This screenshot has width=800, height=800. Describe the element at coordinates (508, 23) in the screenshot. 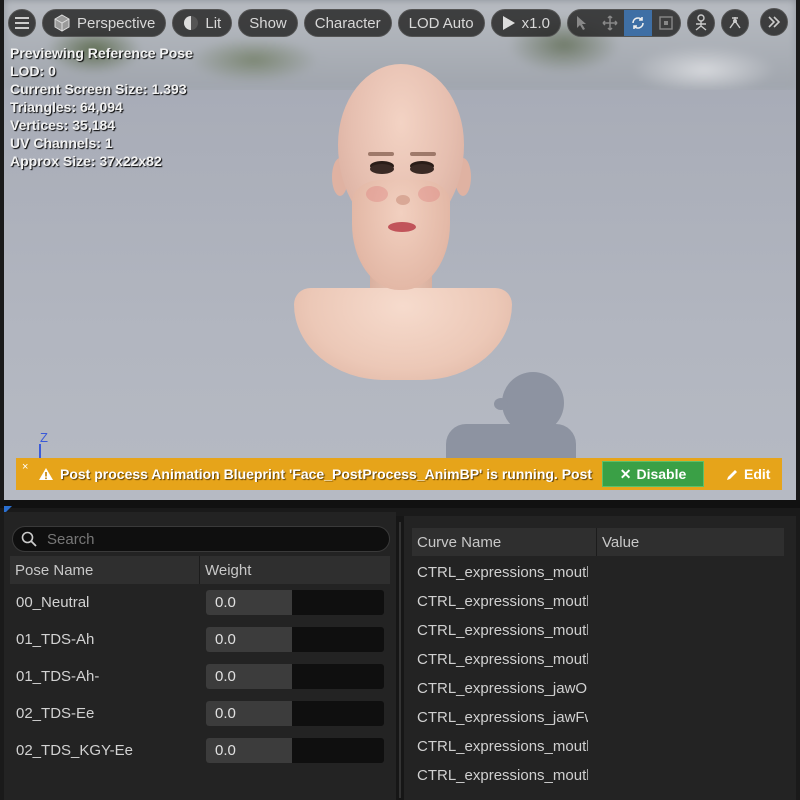

I see `play-icon` at that location.